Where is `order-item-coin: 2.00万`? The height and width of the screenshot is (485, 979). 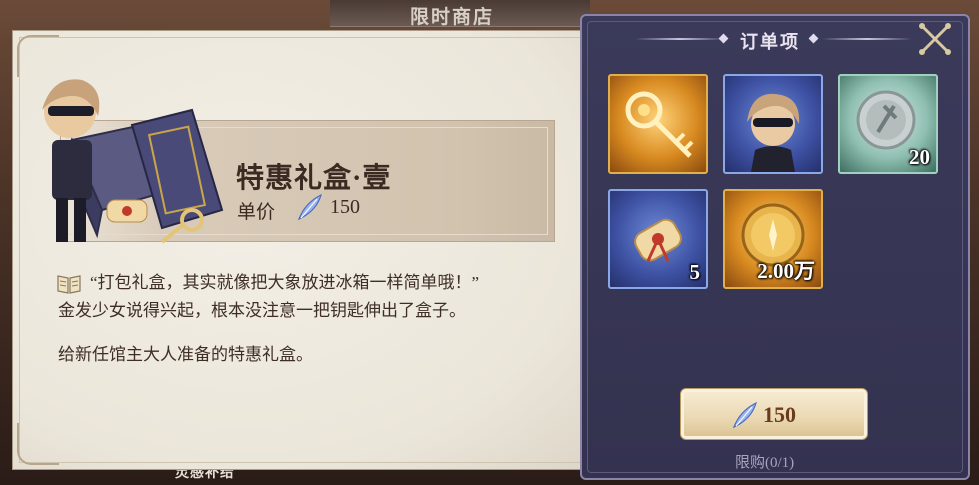 order-item-coin: 2.00万 is located at coordinates (773, 239).